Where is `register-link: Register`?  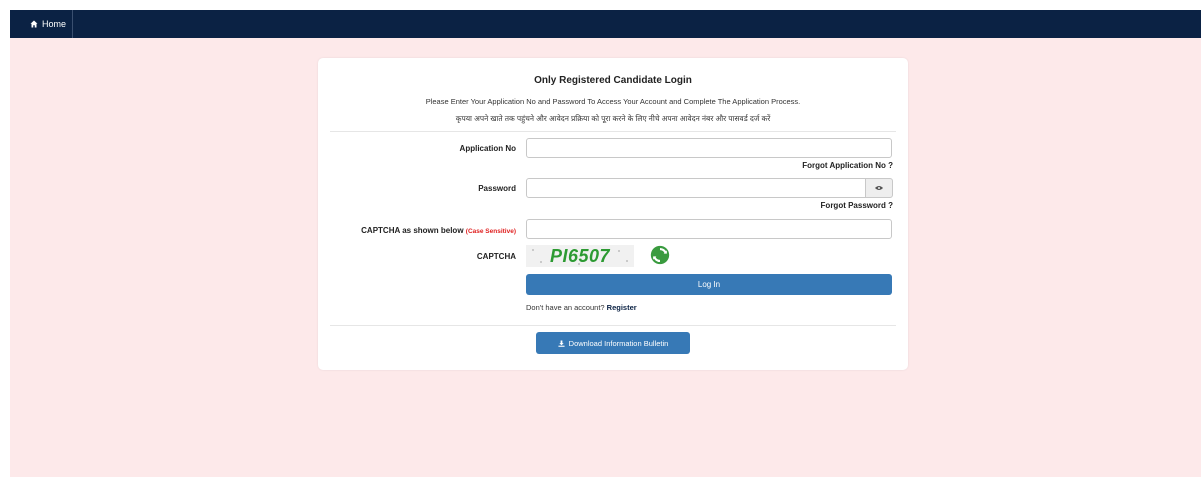 register-link: Register is located at coordinates (622, 307).